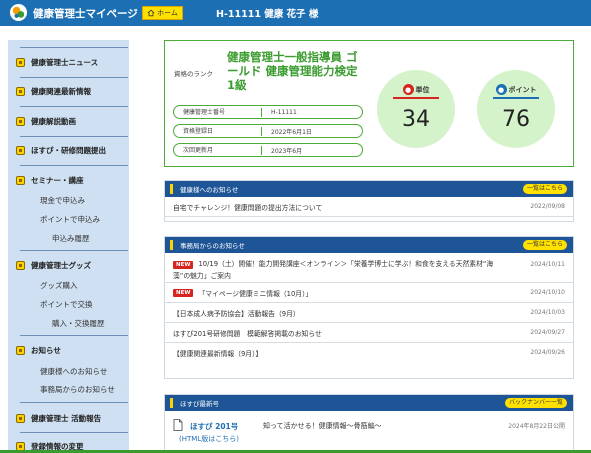 This screenshot has height=453, width=591. What do you see at coordinates (20, 91) in the screenshot?
I see `megaphone-icon` at bounding box center [20, 91].